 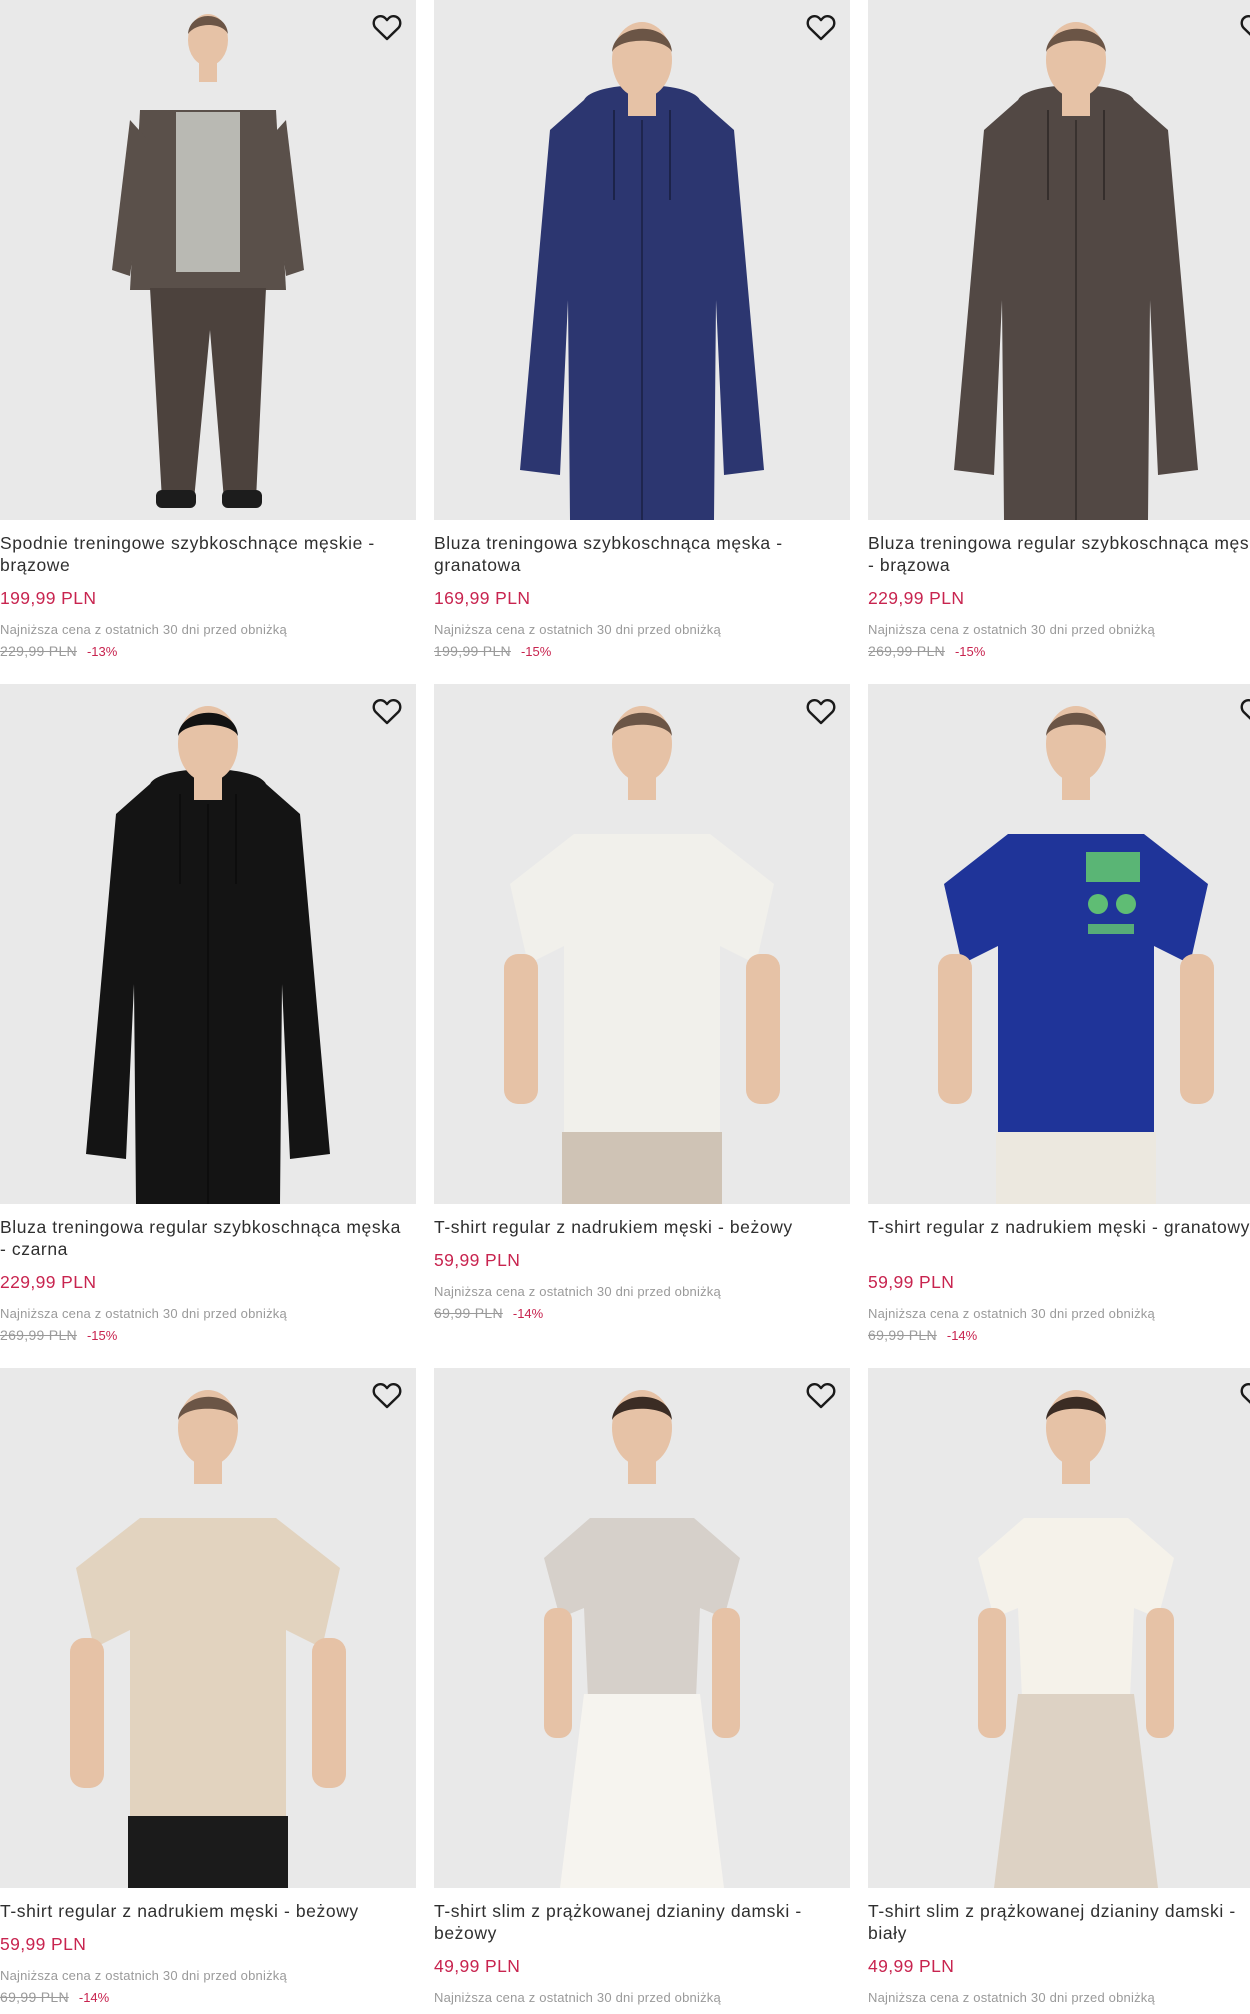 What do you see at coordinates (38, 651) in the screenshot?
I see `old-price: 229,99 PLN` at bounding box center [38, 651].